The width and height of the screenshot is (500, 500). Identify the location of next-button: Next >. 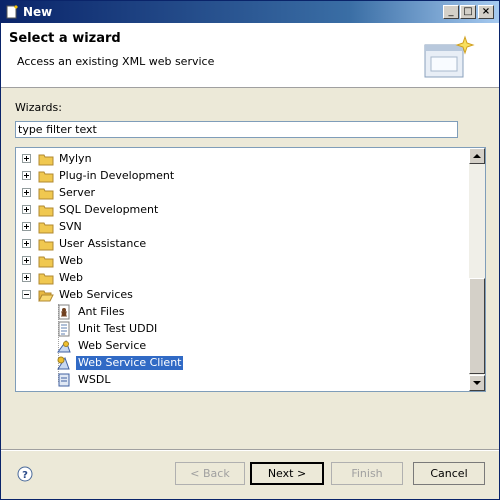
(287, 473).